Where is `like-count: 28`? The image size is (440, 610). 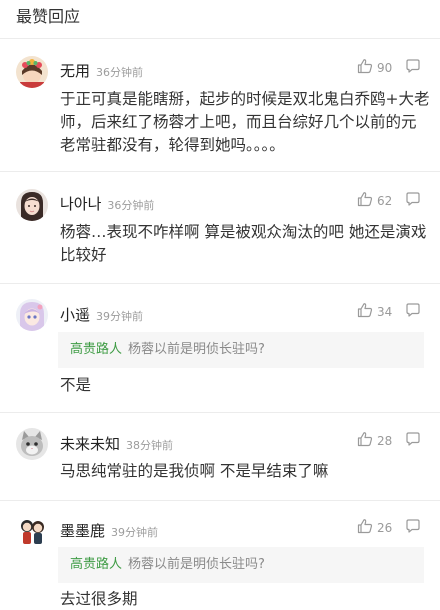
like-count: 28 is located at coordinates (385, 441).